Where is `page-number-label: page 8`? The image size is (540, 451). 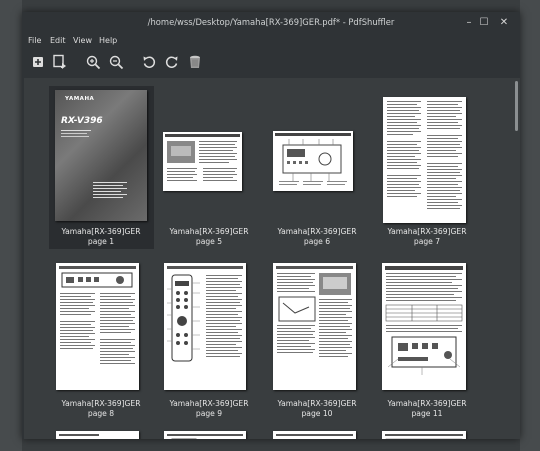
page-number-label: page 8 is located at coordinates (101, 413).